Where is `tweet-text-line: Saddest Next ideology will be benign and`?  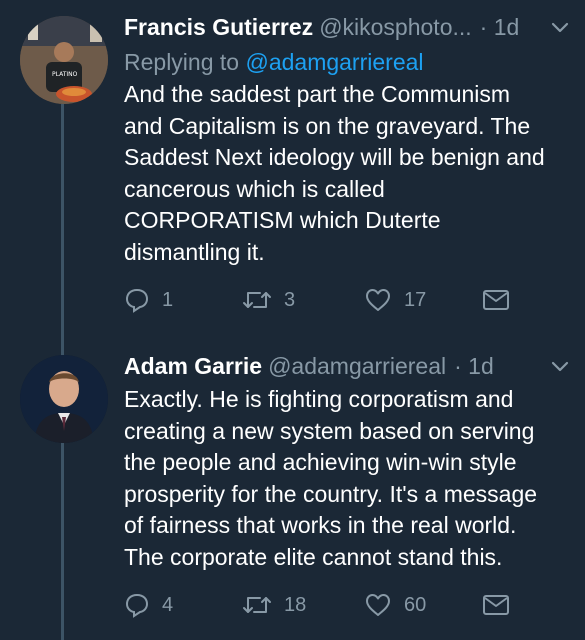 tweet-text-line: Saddest Next ideology will be benign and is located at coordinates (334, 157).